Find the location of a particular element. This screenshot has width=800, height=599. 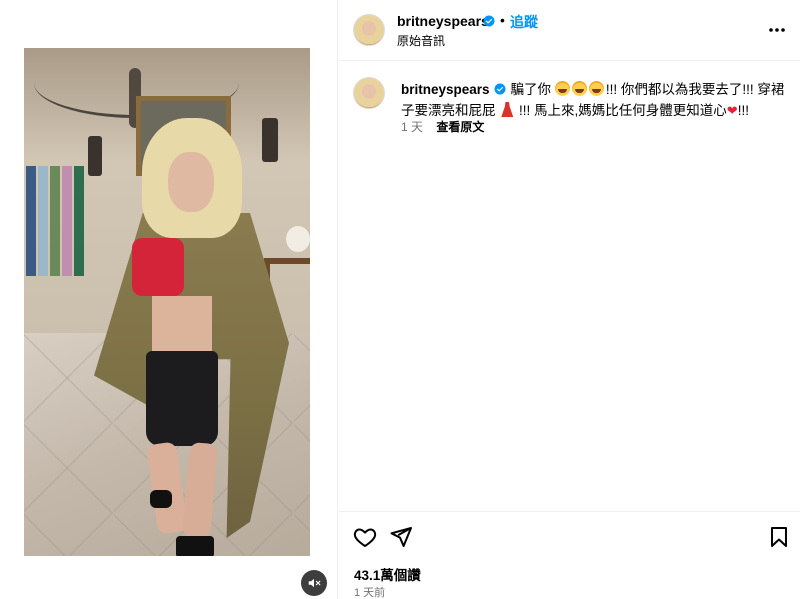

video-sconce-left is located at coordinates (95, 156).